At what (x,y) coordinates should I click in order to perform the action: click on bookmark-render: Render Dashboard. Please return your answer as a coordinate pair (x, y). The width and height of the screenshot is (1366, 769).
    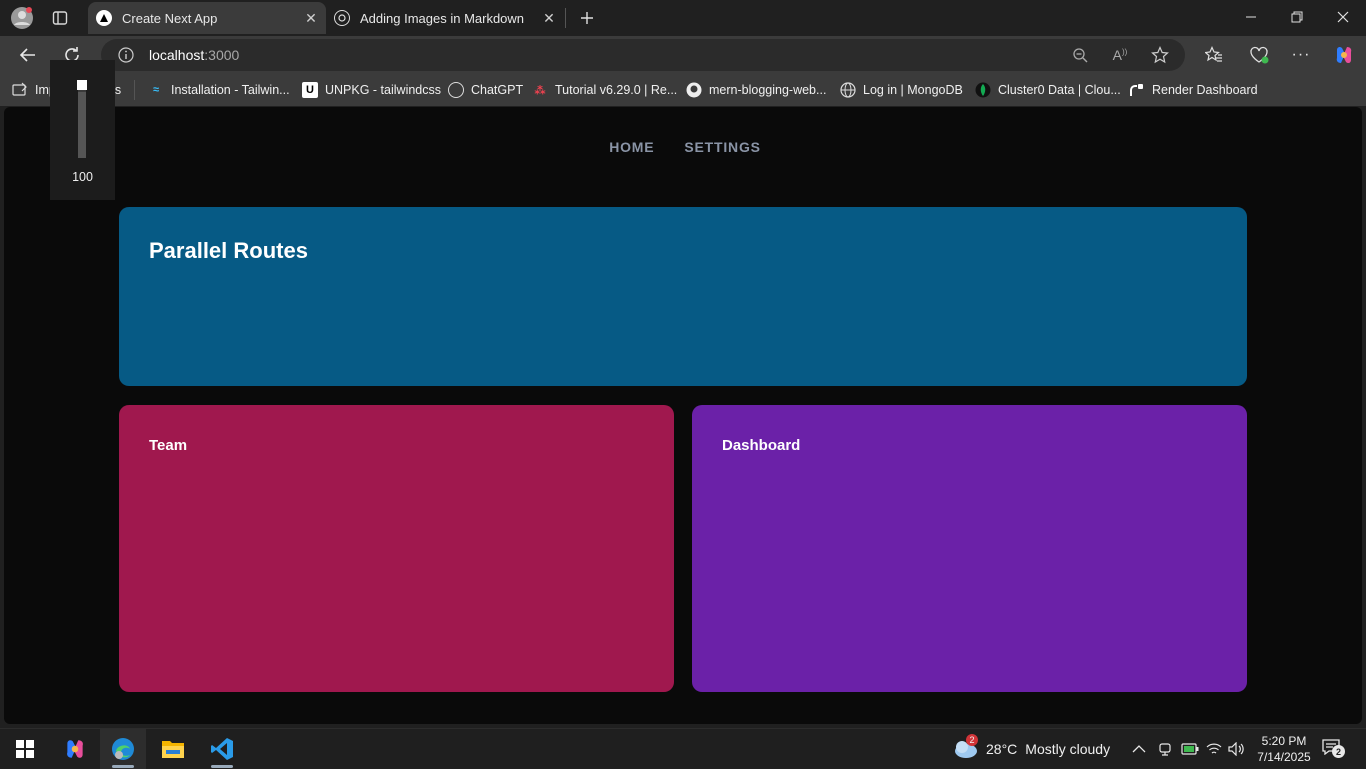
    Looking at the image, I should click on (1193, 90).